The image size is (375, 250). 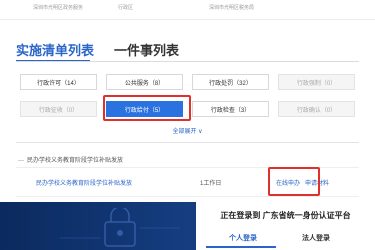 What do you see at coordinates (55, 49) in the screenshot?
I see `tab-implementation-list: 实施清单列表` at bounding box center [55, 49].